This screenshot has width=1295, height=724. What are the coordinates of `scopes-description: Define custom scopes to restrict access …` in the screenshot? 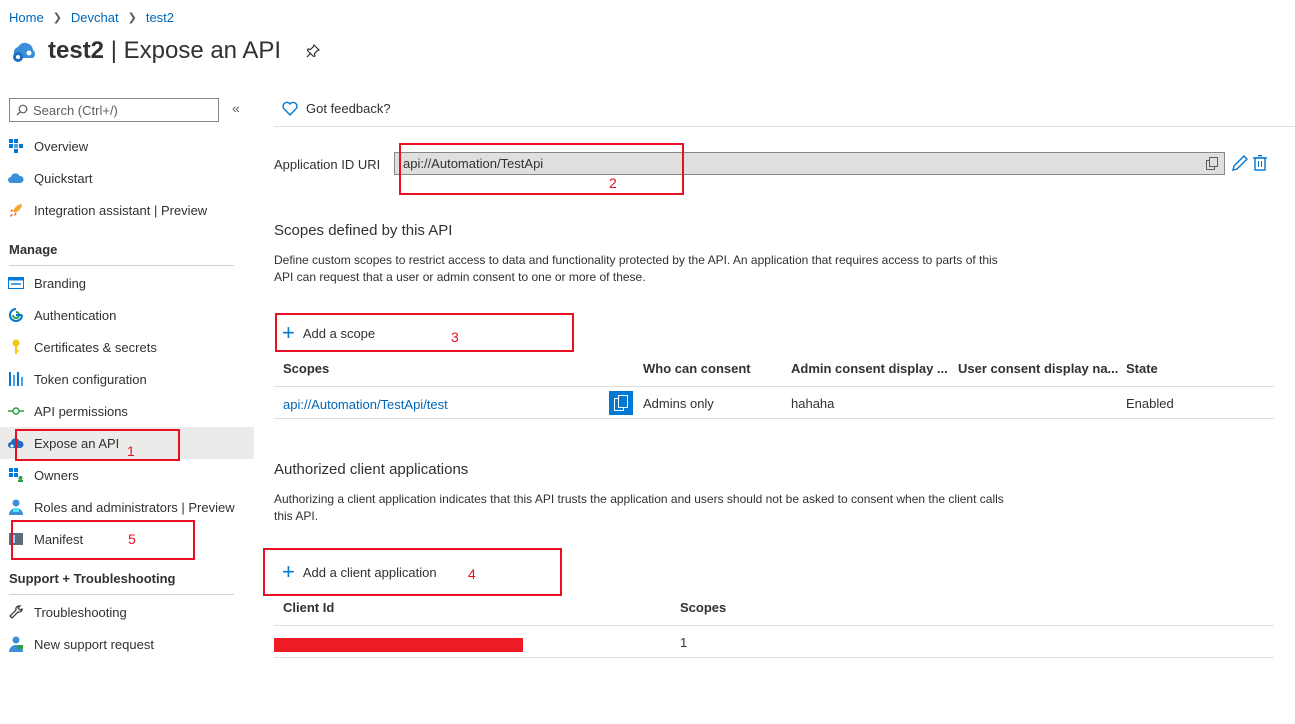 It's located at (636, 268).